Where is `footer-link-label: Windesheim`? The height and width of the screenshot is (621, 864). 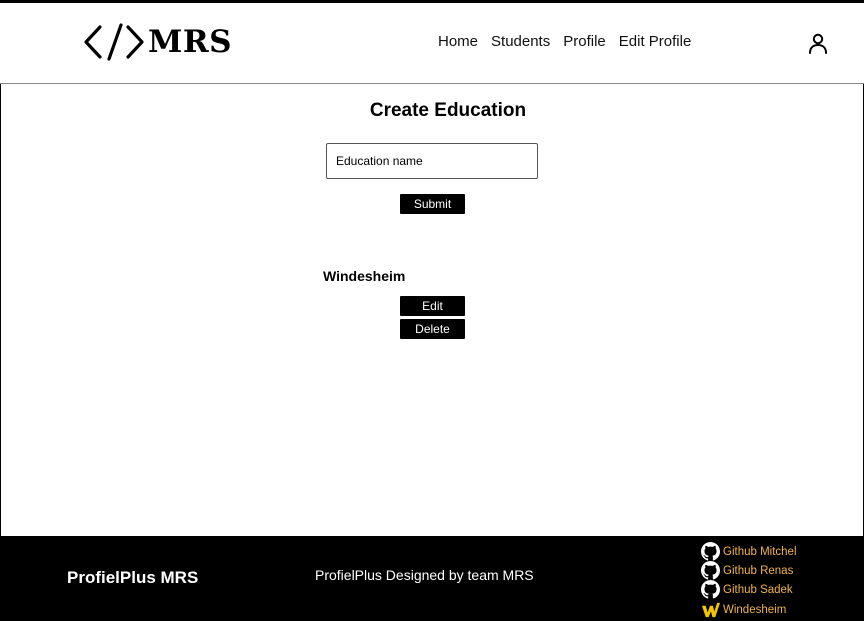
footer-link-label: Windesheim is located at coordinates (755, 609).